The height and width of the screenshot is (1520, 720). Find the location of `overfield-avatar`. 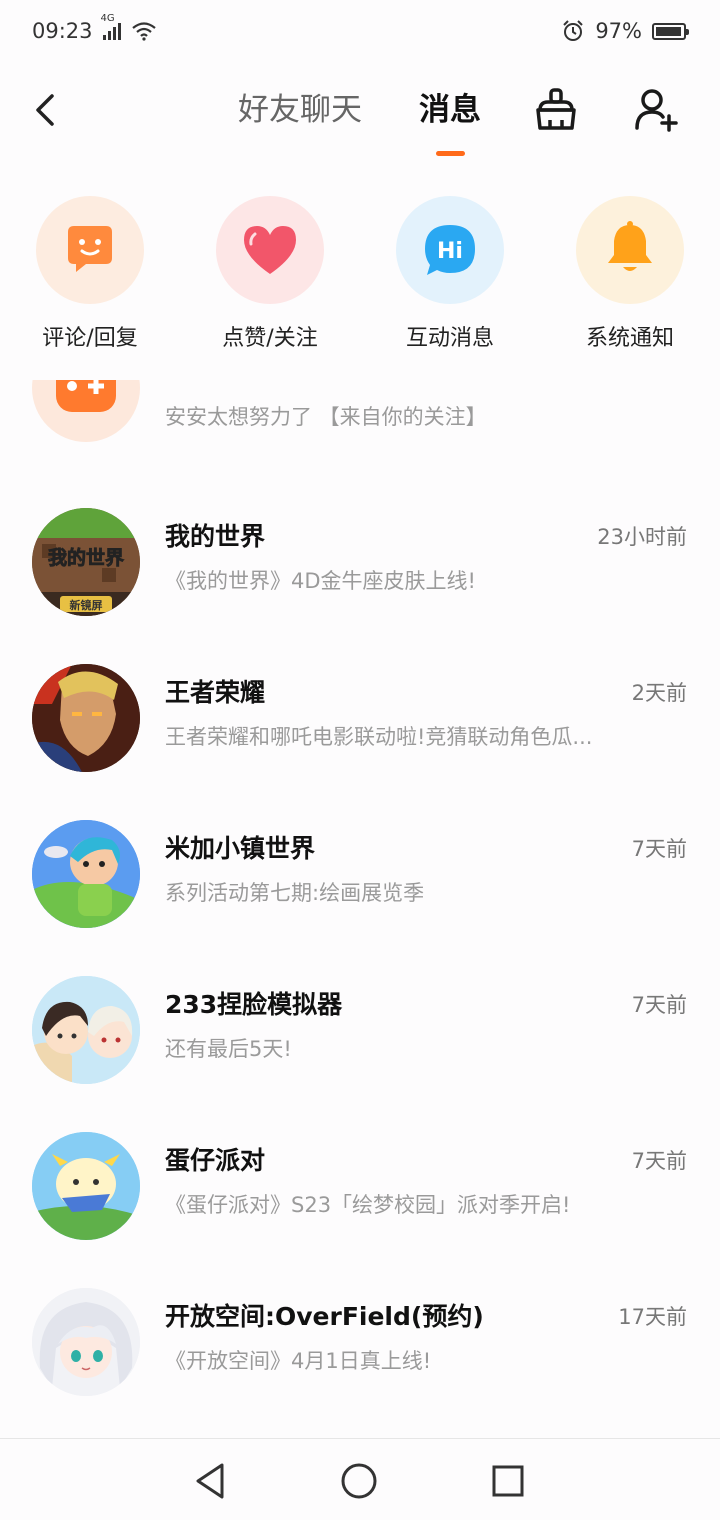

overfield-avatar is located at coordinates (86, 1342).